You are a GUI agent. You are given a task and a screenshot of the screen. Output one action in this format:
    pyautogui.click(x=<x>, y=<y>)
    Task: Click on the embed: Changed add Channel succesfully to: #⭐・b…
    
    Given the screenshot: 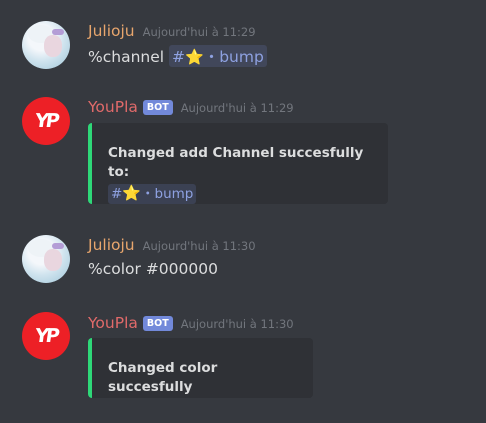 What is the action you would take?
    pyautogui.click(x=238, y=163)
    